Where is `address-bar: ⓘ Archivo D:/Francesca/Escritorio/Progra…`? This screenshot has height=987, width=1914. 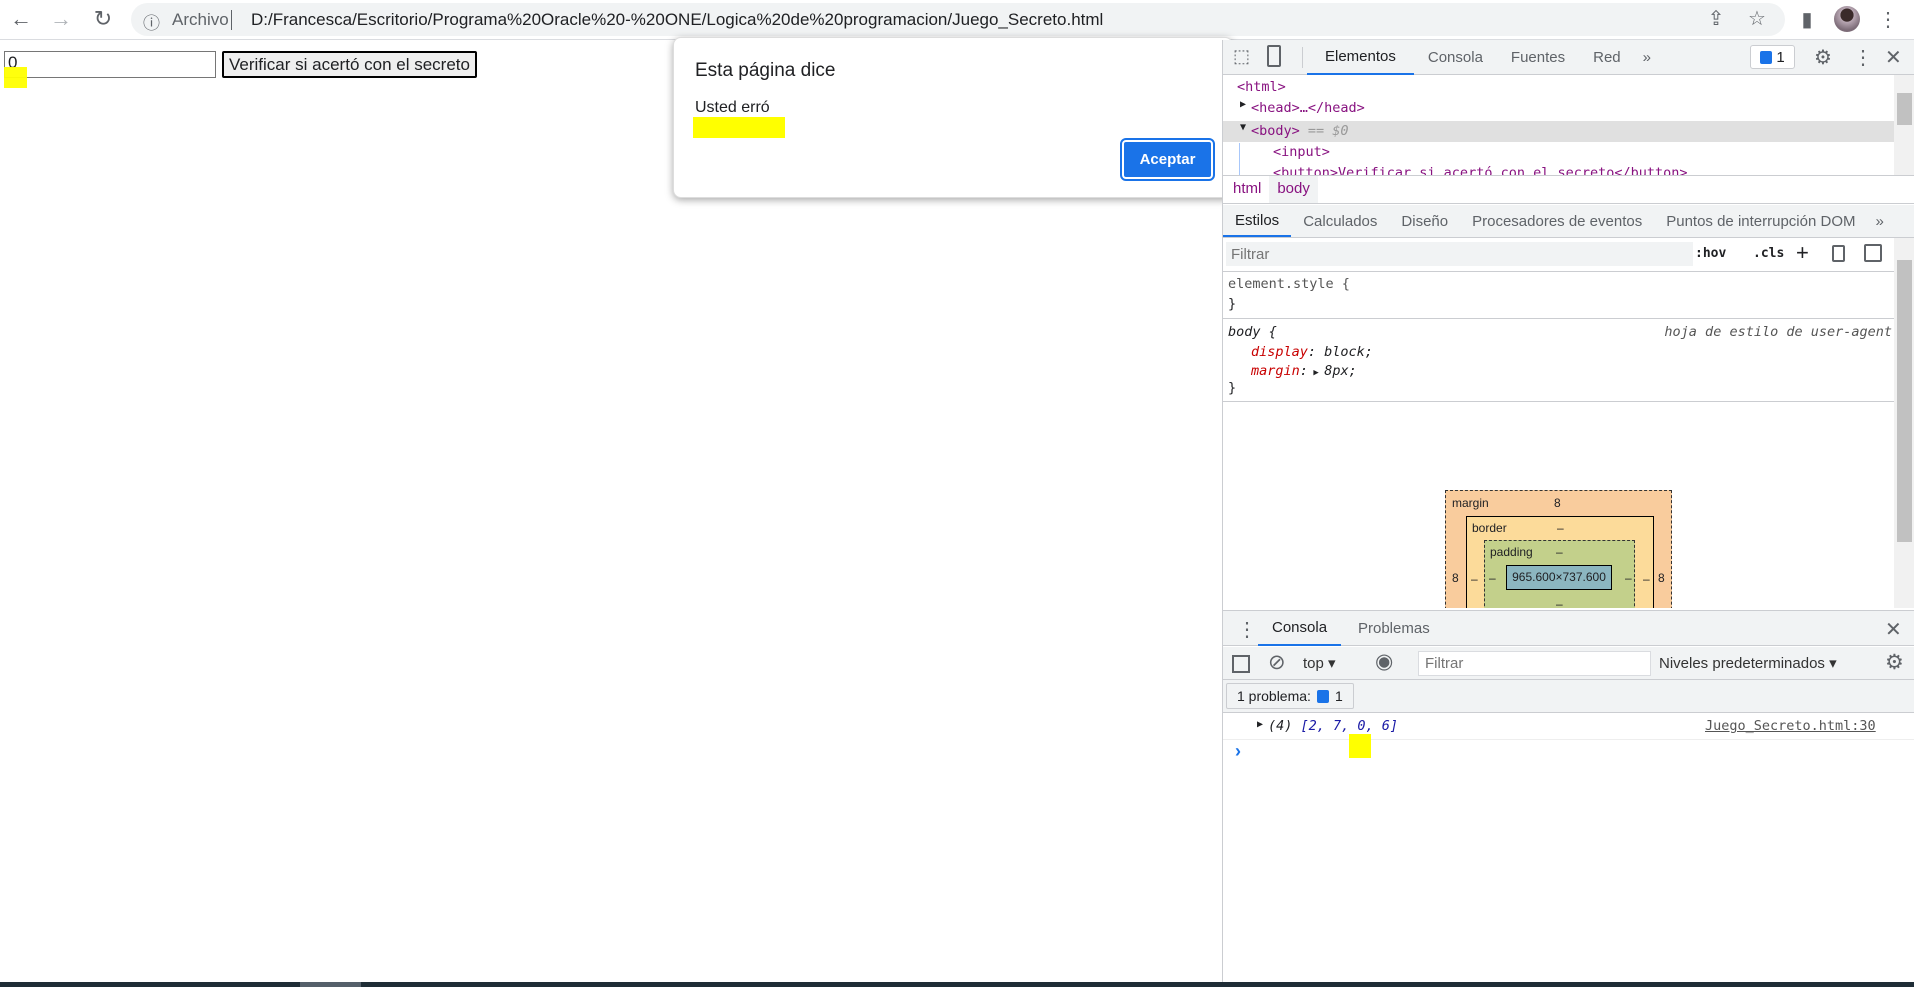
address-bar: ⓘ Archivo D:/Francesca/Escritorio/Progra… is located at coordinates (958, 19).